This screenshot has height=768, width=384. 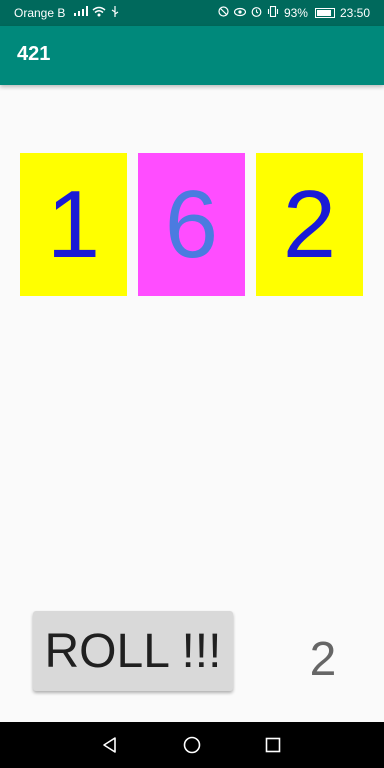 What do you see at coordinates (40, 13) in the screenshot?
I see `carrier-name: Orange B` at bounding box center [40, 13].